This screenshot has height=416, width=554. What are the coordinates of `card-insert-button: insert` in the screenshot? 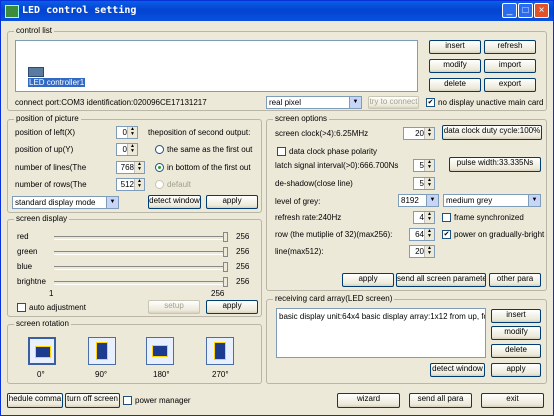 It's located at (516, 316).